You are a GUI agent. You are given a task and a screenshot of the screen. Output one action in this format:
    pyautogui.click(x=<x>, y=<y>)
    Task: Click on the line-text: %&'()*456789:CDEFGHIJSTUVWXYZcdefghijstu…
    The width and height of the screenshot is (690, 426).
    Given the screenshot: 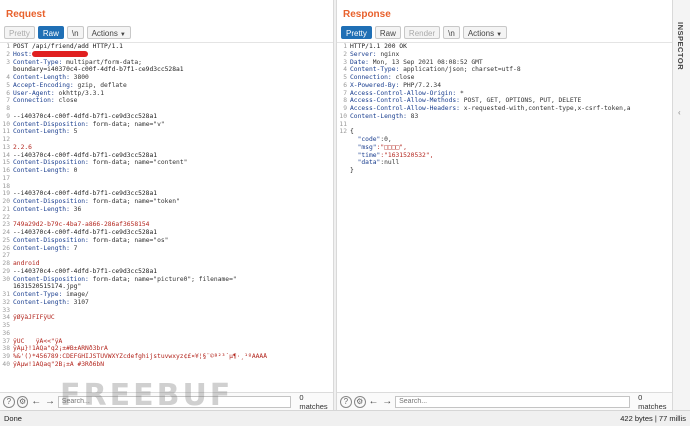 What is the action you would take?
    pyautogui.click(x=173, y=357)
    